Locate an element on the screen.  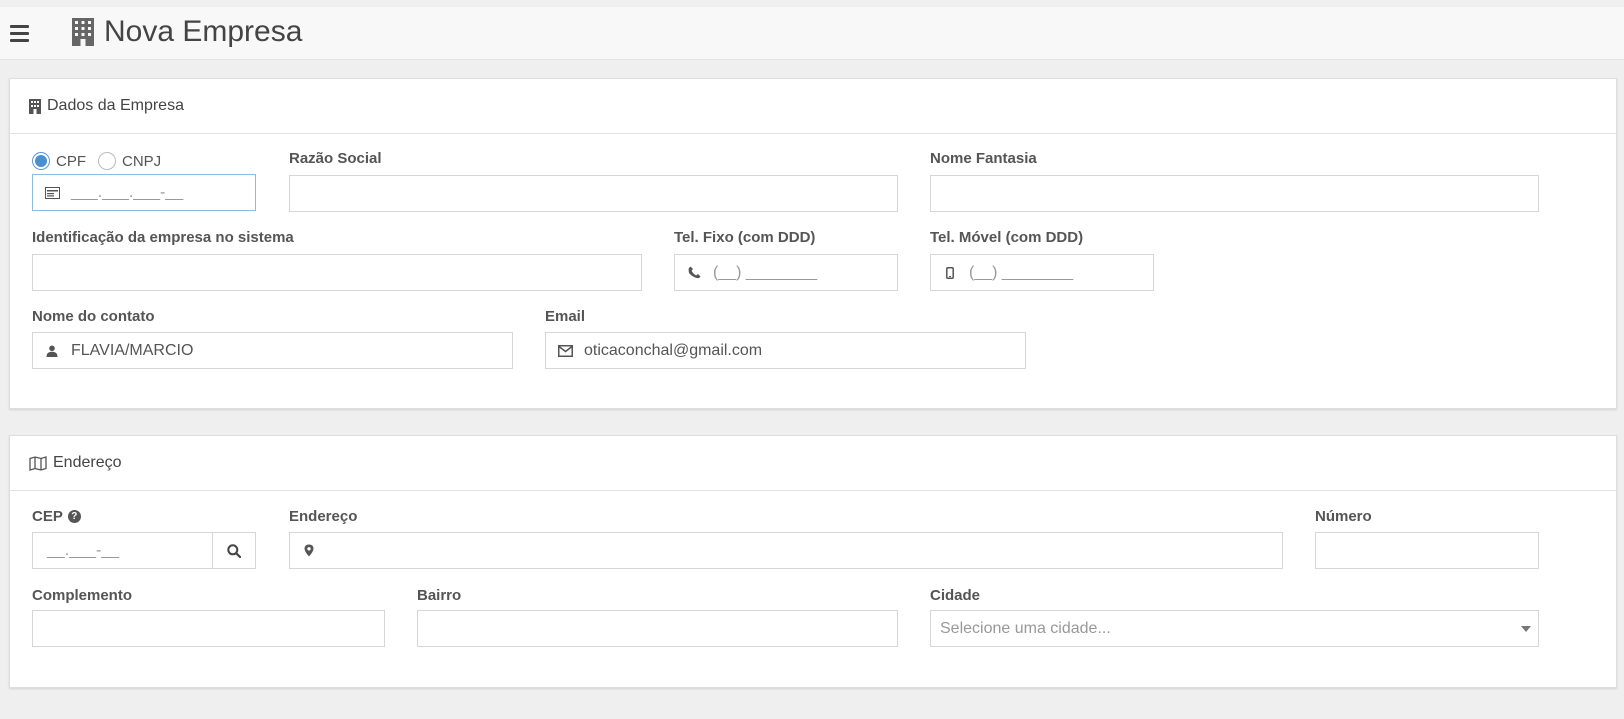
cep-placeholder: __.___-__ is located at coordinates (83, 550).